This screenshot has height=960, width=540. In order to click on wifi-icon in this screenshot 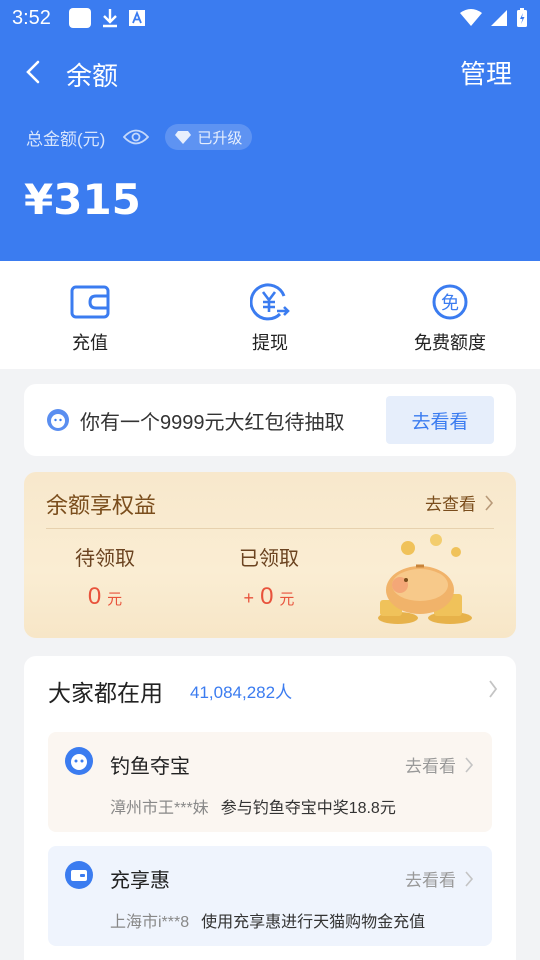, I will do `click(471, 17)`.